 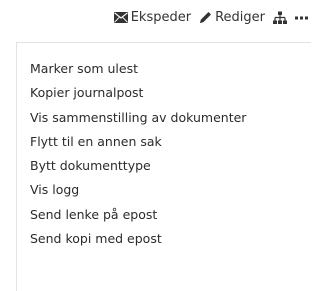 What do you see at coordinates (240, 17) in the screenshot?
I see `edit-label: Rediger` at bounding box center [240, 17].